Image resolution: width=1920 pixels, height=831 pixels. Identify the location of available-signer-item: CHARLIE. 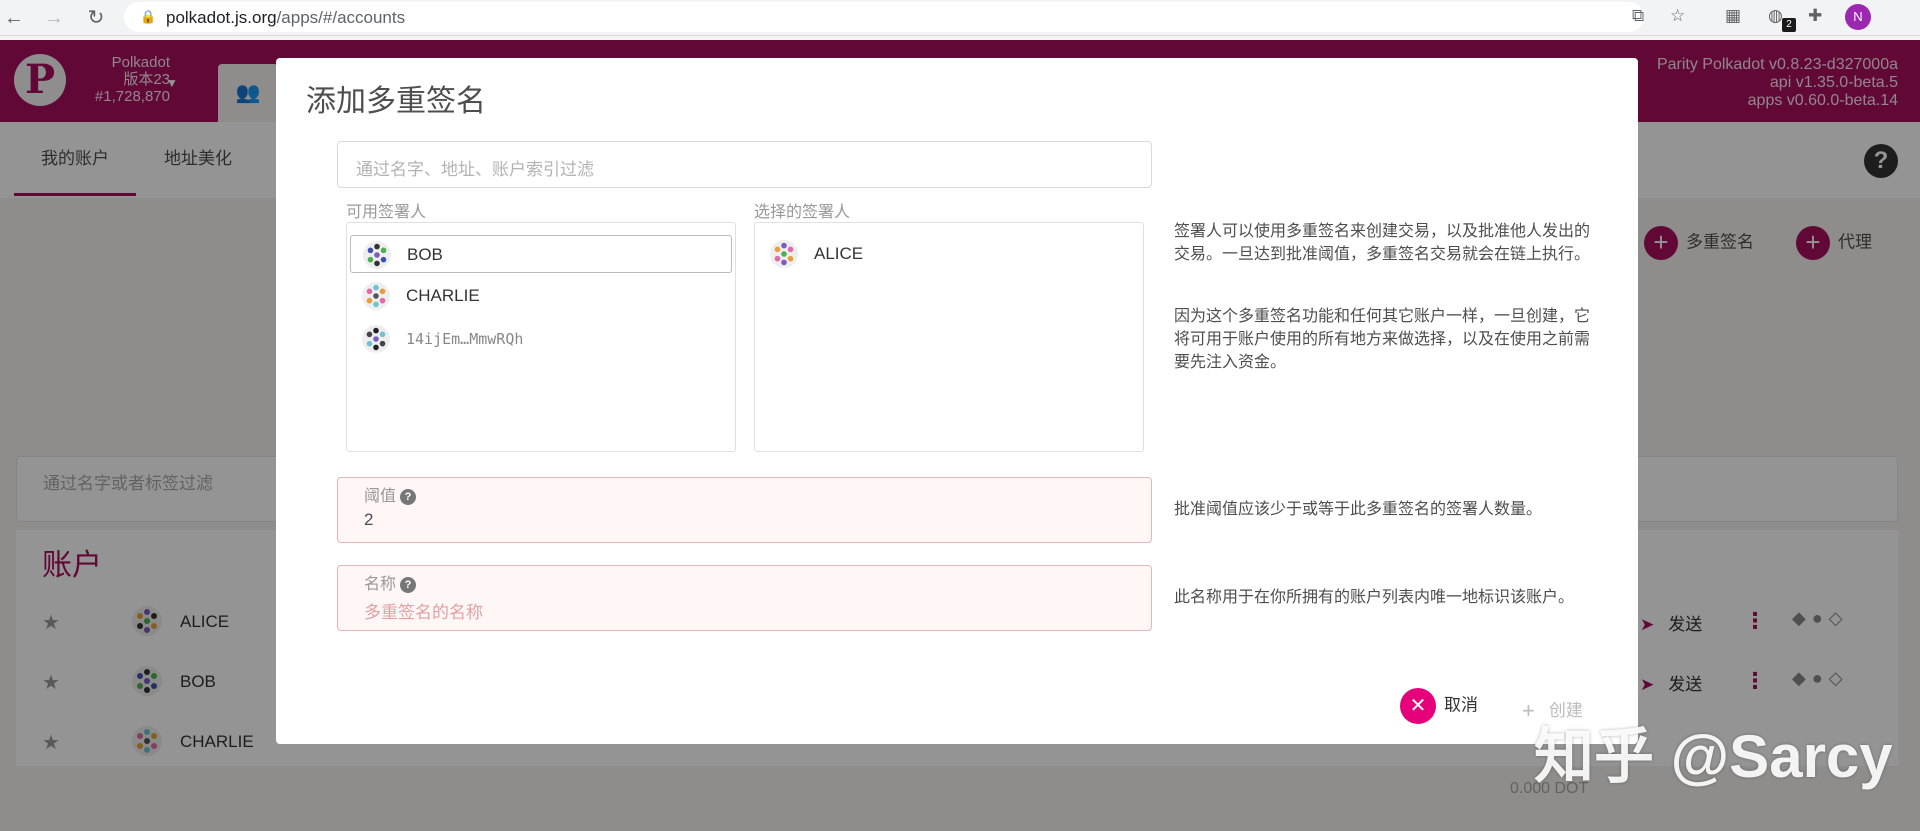
(541, 296).